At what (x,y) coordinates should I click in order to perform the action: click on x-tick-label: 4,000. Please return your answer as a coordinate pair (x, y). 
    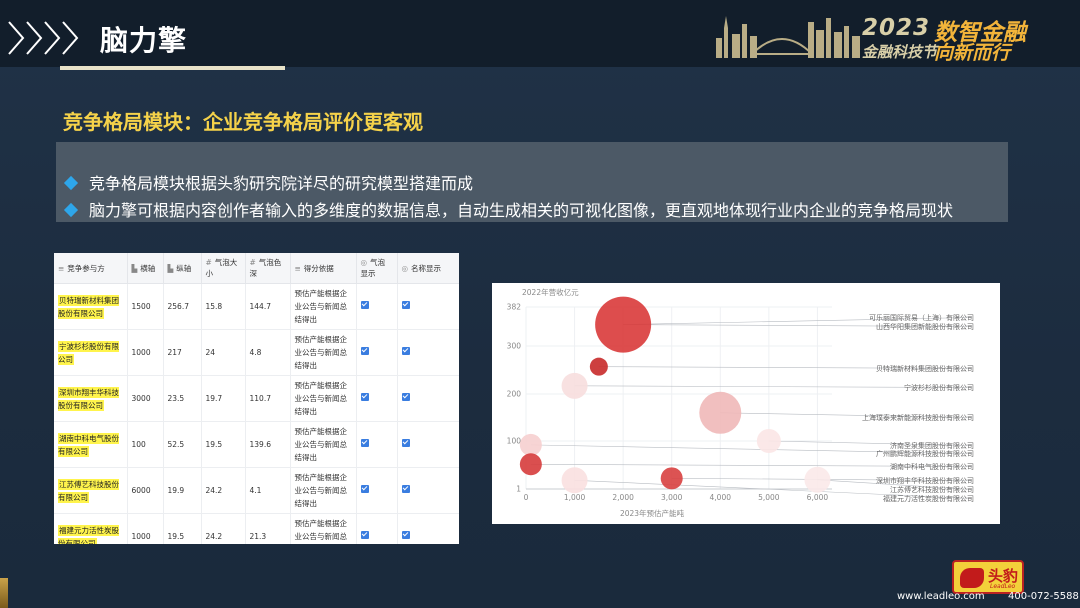
    Looking at the image, I should click on (721, 497).